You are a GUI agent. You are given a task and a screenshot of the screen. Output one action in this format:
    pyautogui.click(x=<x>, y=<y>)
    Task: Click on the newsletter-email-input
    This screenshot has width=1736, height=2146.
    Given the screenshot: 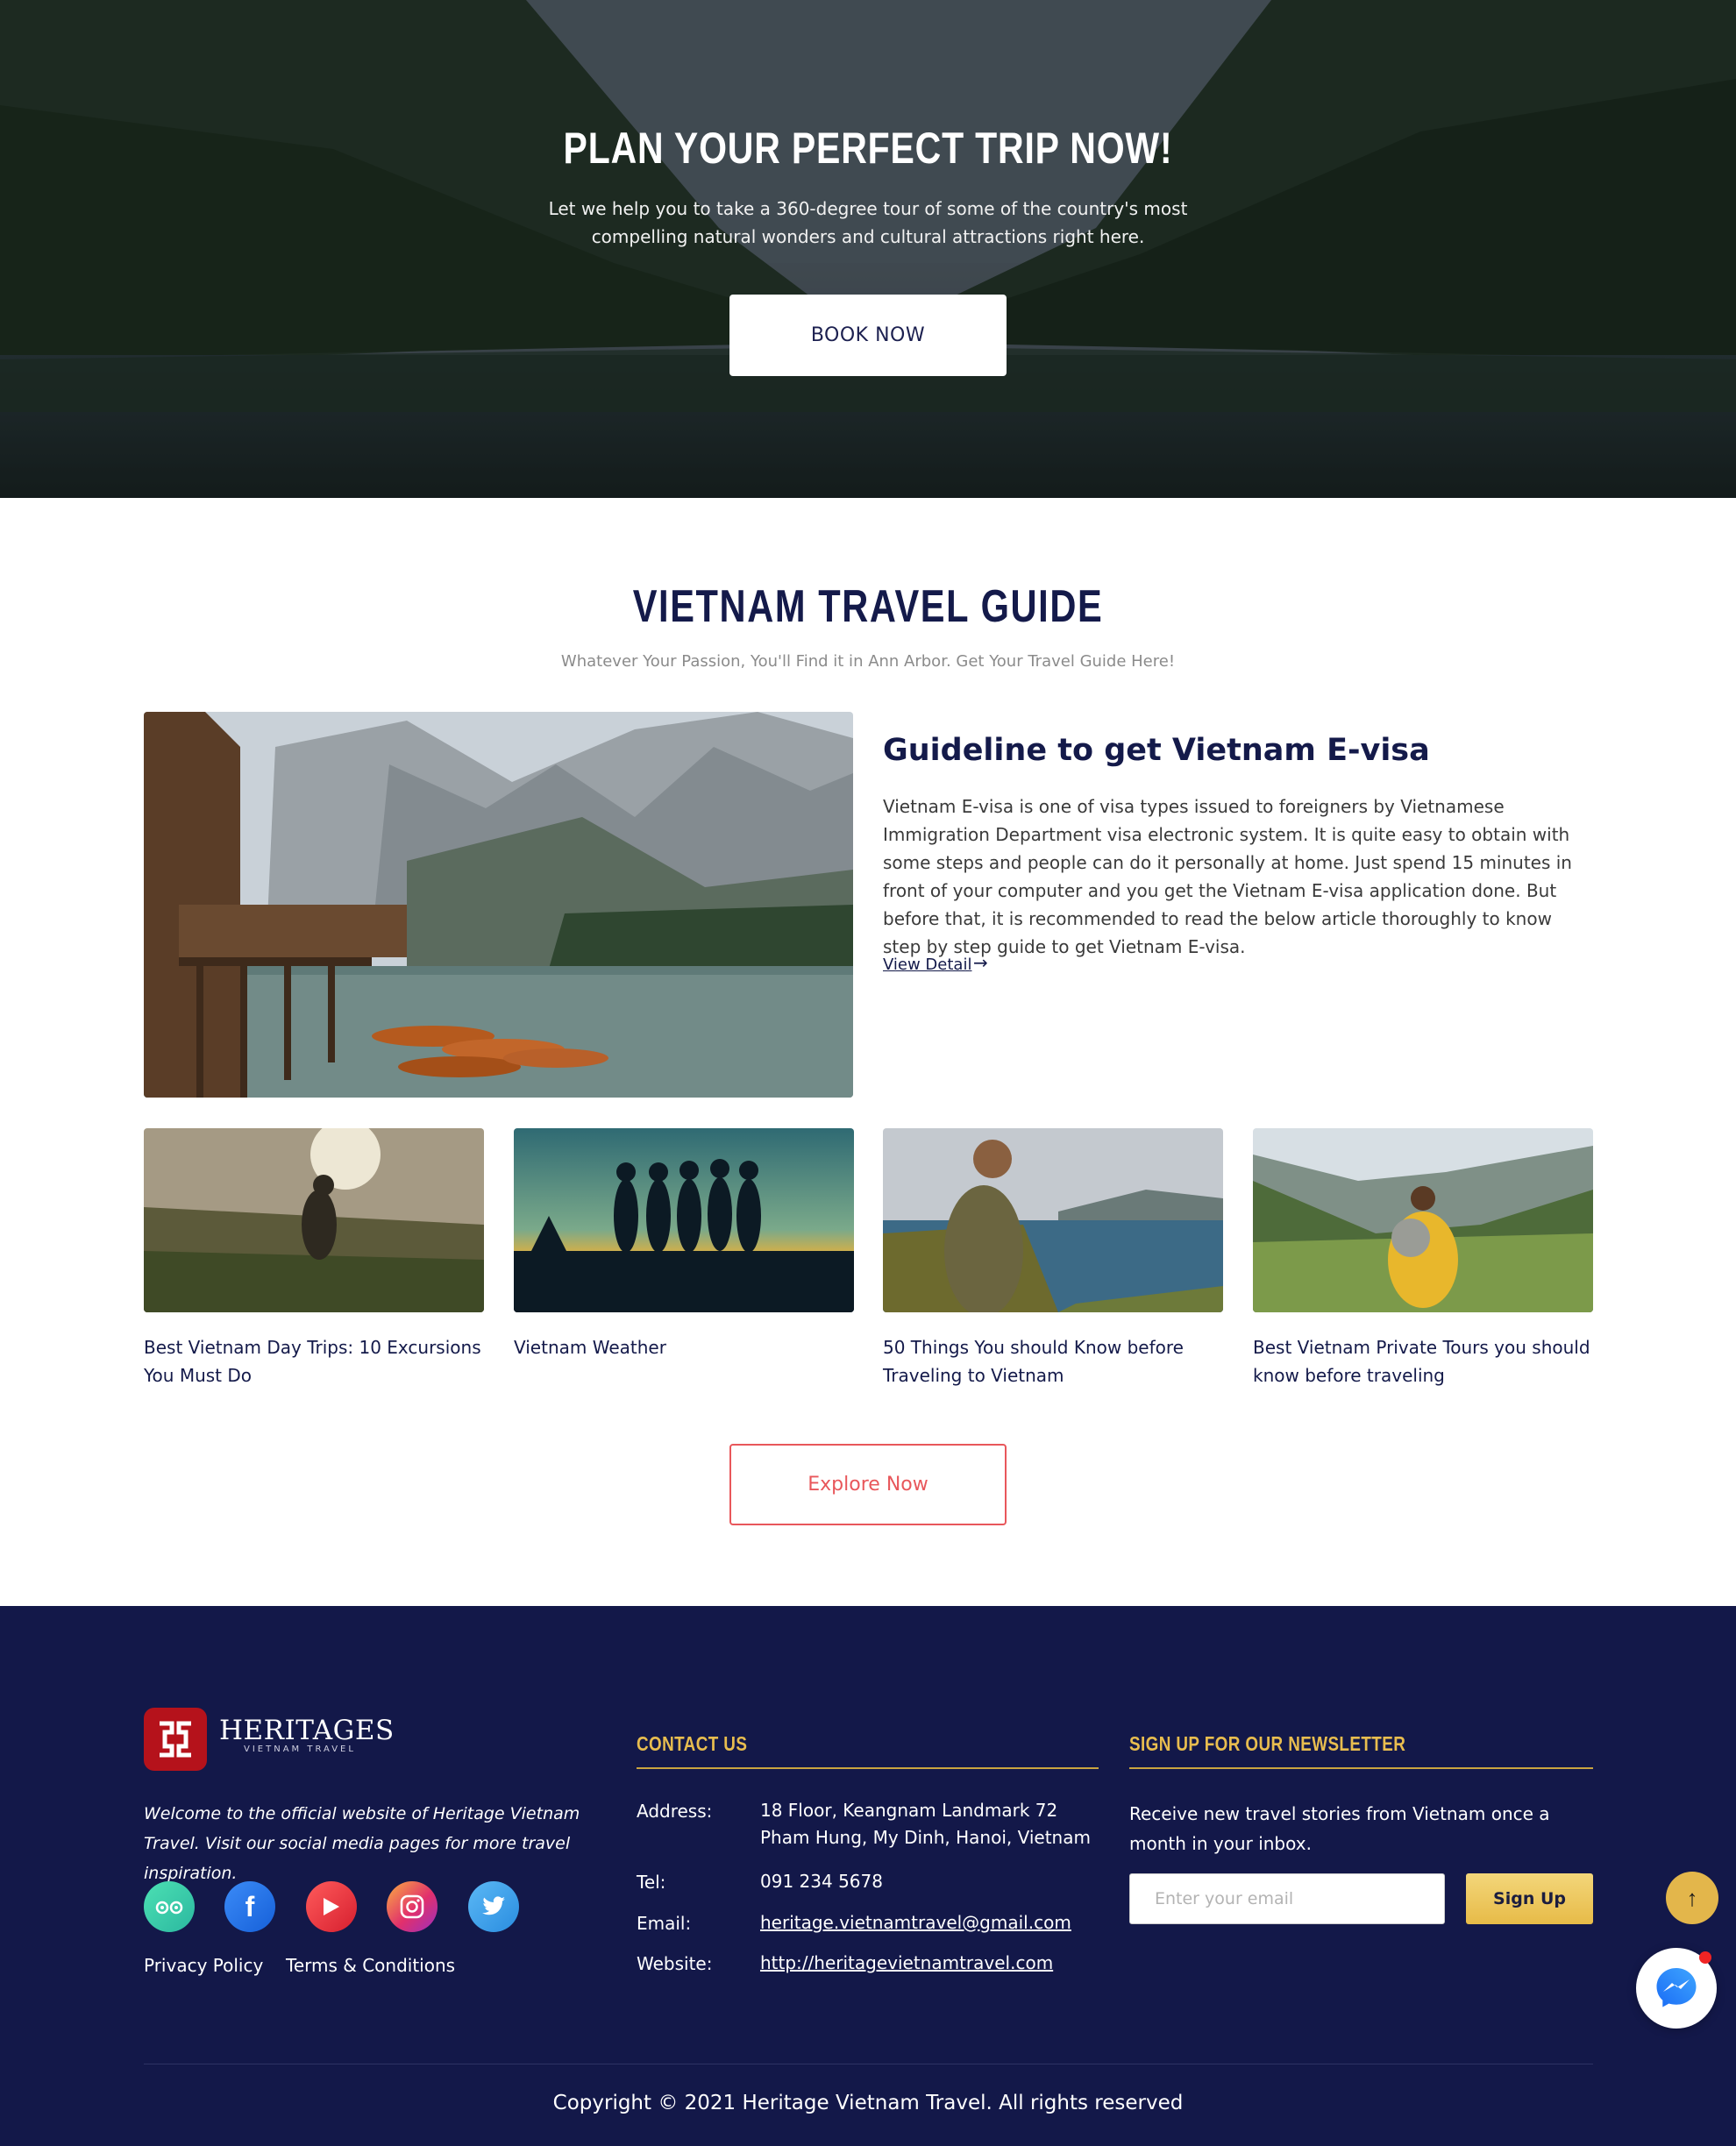 What is the action you would take?
    pyautogui.click(x=1287, y=1898)
    